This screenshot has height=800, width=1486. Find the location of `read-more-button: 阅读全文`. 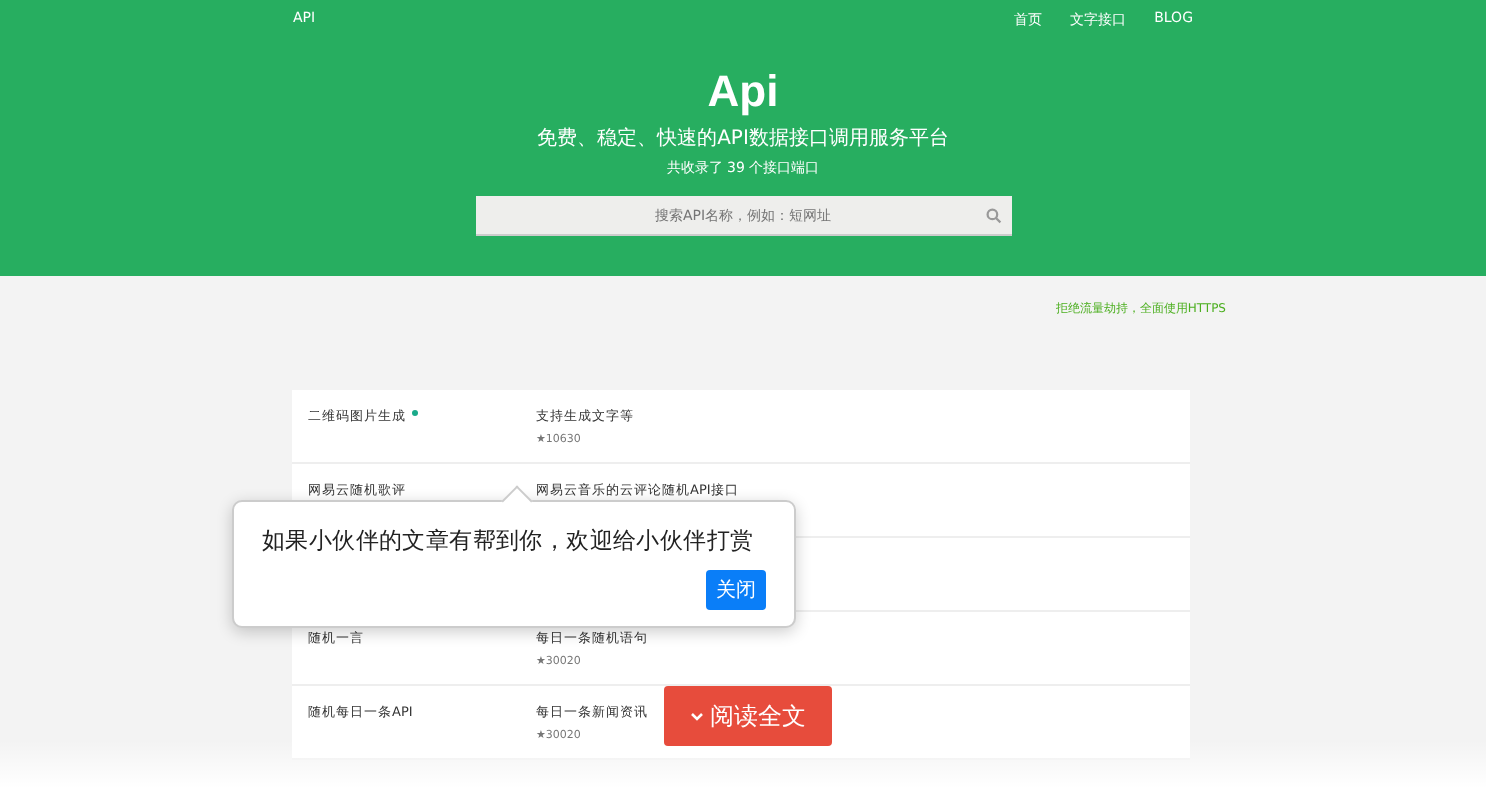

read-more-button: 阅读全文 is located at coordinates (748, 716).